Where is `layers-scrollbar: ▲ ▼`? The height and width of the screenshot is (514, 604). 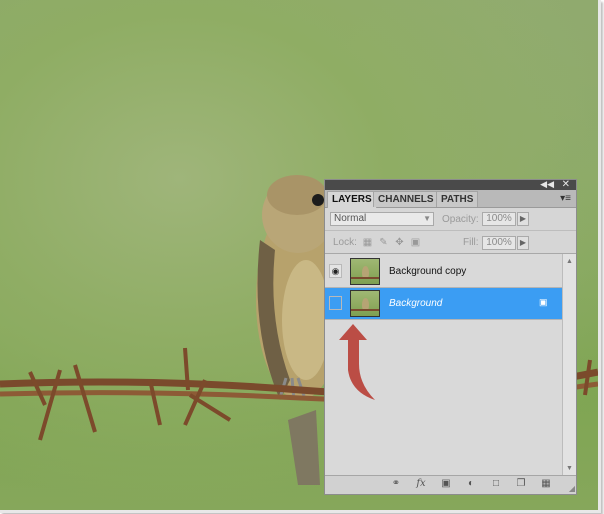 layers-scrollbar: ▲ ▼ is located at coordinates (569, 365).